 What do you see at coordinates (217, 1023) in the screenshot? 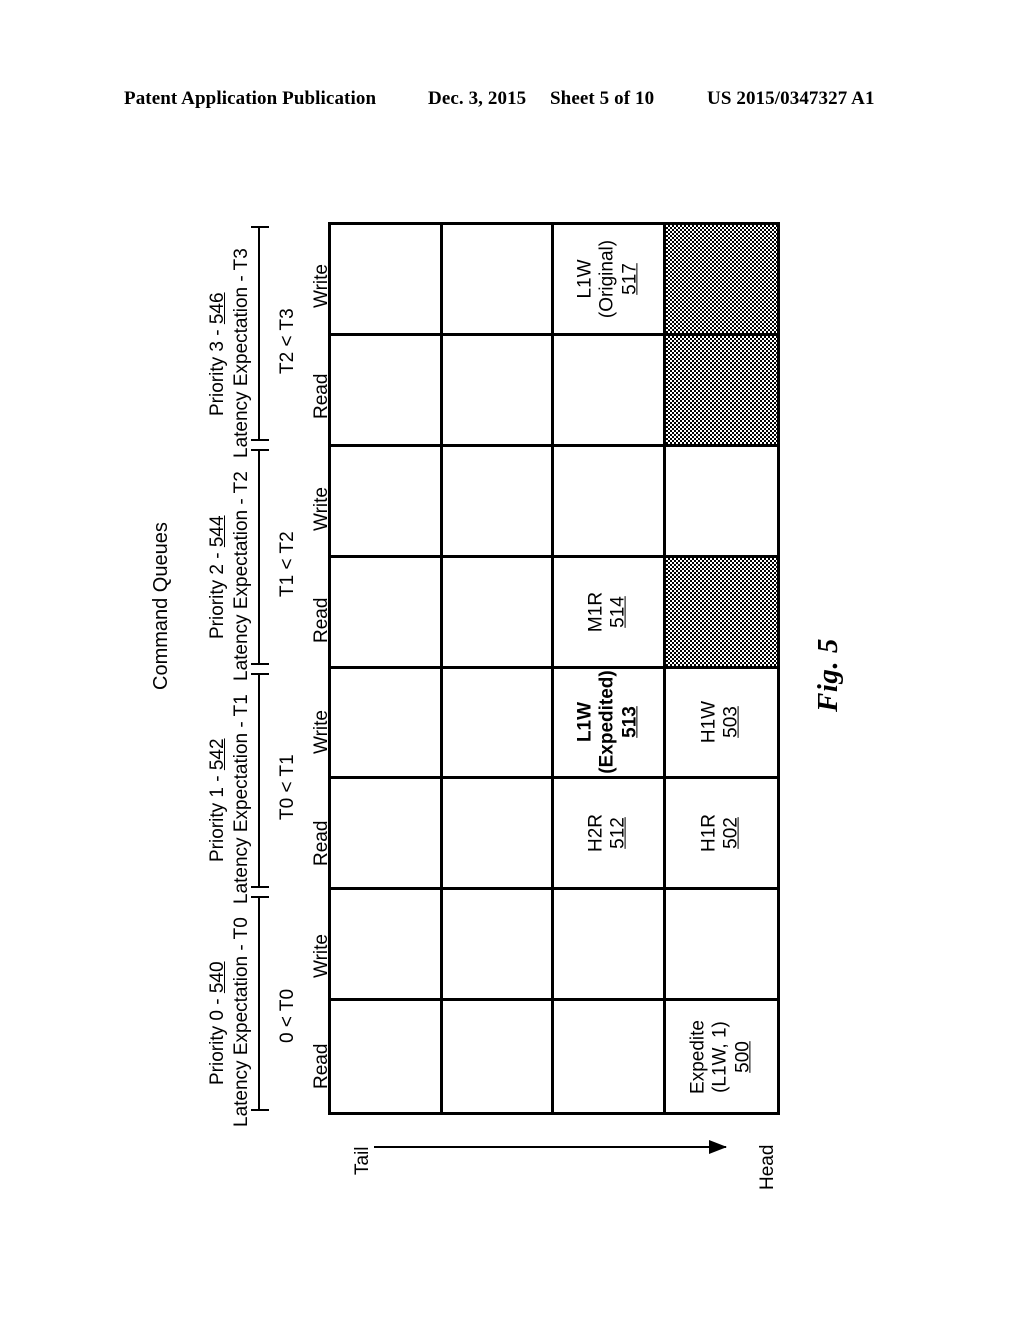
I see `priority-title-3: Priority 0 - 540` at bounding box center [217, 1023].